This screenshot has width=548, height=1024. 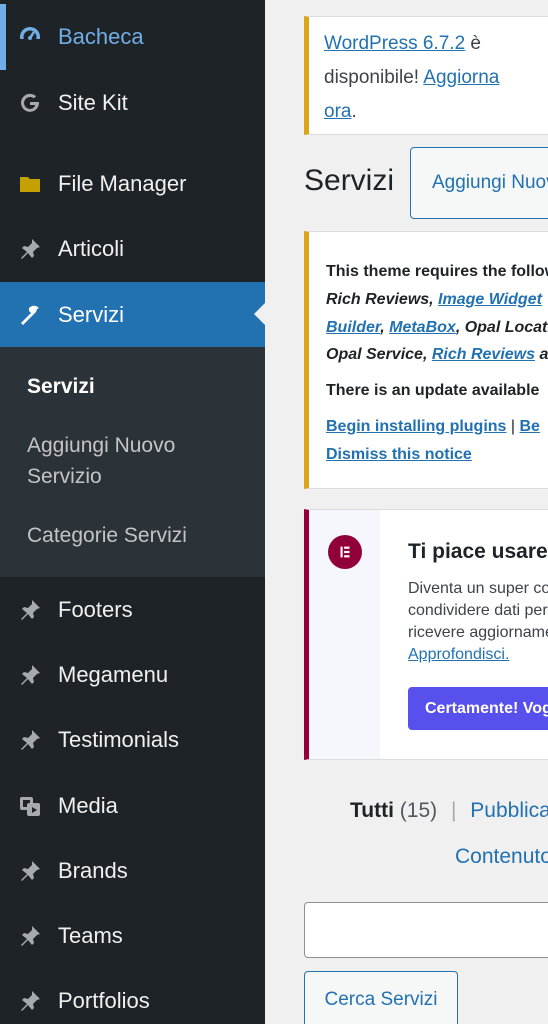 I want to click on sidebar-item-label: Brands, so click(x=93, y=870).